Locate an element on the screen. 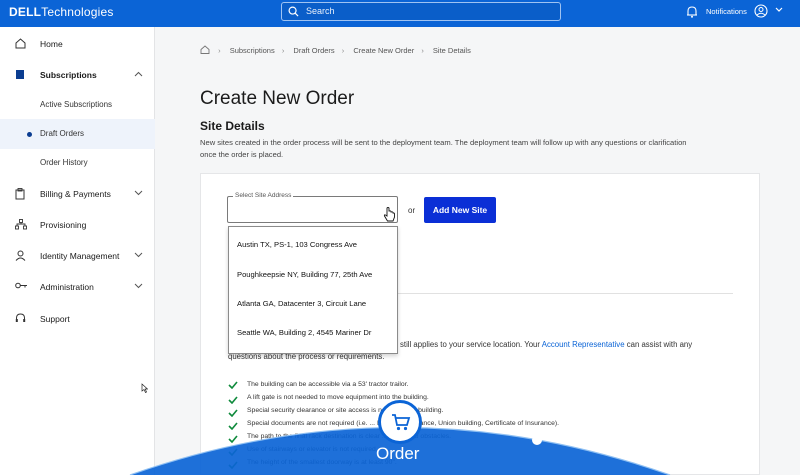  dropdown-option: Austin TX, PS-1, 103 Congress Ave is located at coordinates (297, 244).